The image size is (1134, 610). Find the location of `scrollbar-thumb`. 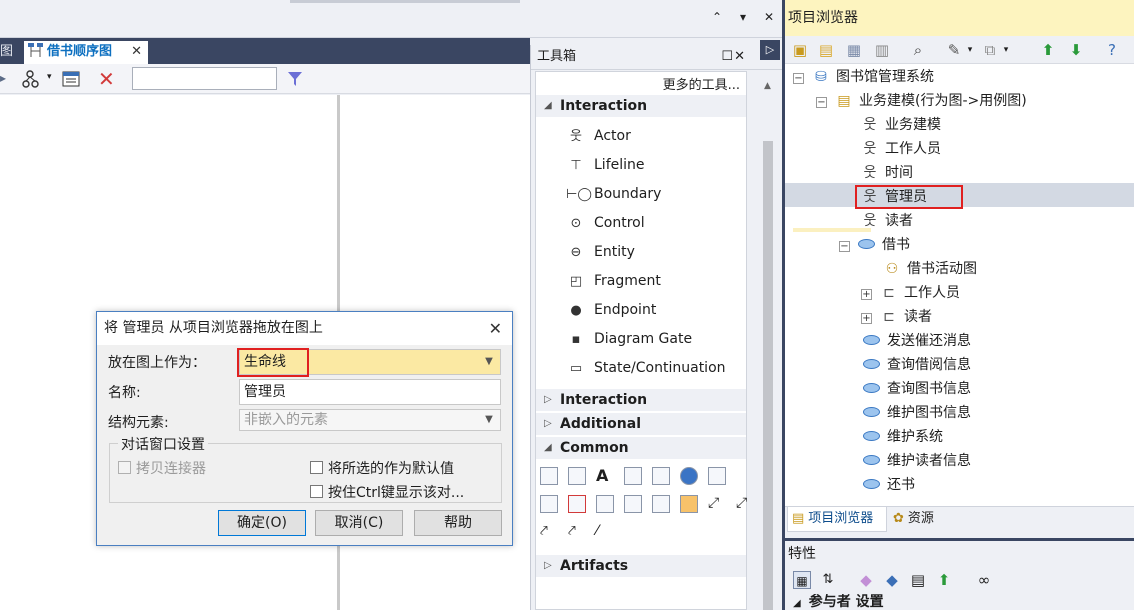

scrollbar-thumb is located at coordinates (768, 375).